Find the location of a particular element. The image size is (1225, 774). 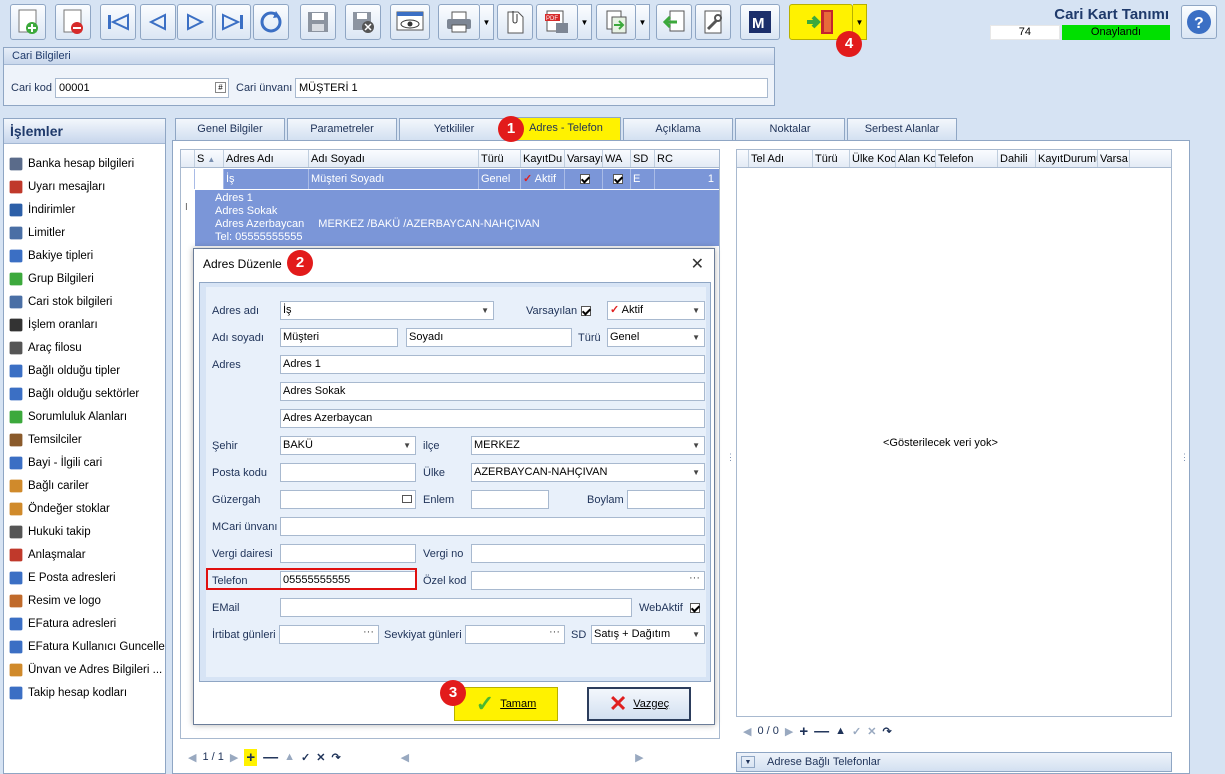

sidebar-item: Bağlı olduğu tipler is located at coordinates (84, 370).